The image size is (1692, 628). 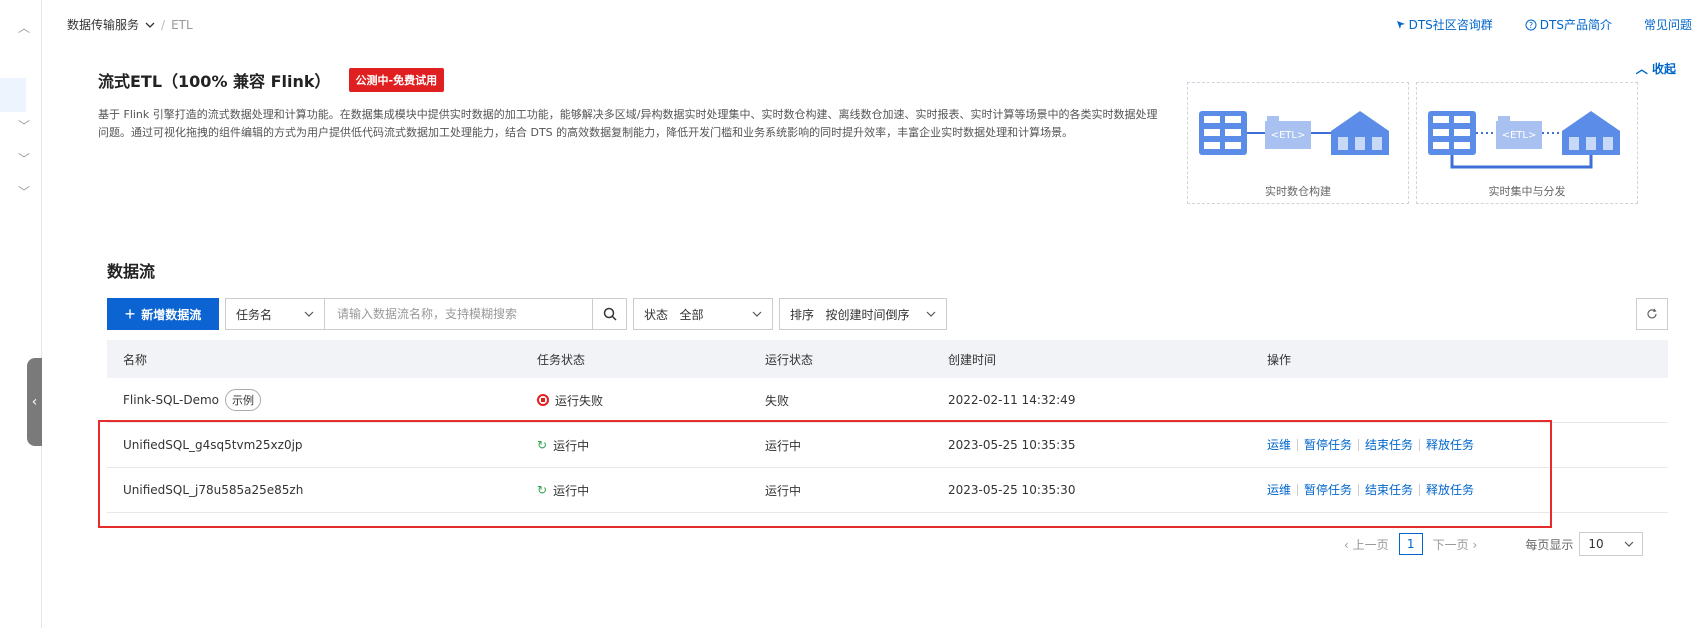 I want to click on page-number: 1, so click(x=1410, y=544).